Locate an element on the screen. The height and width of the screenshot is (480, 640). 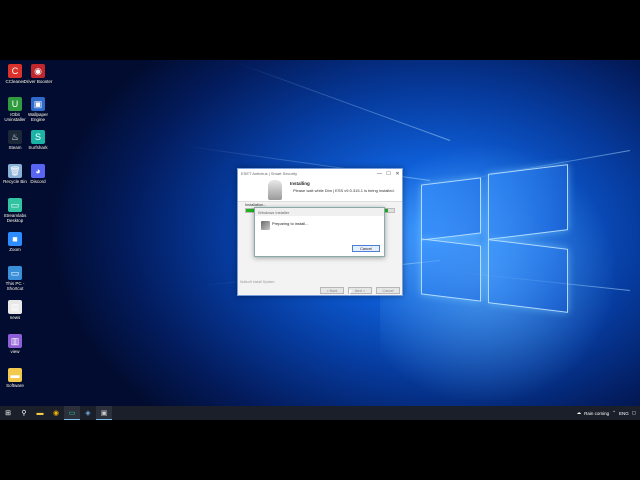
close-icon: ✕ is located at coordinates (397, 174).